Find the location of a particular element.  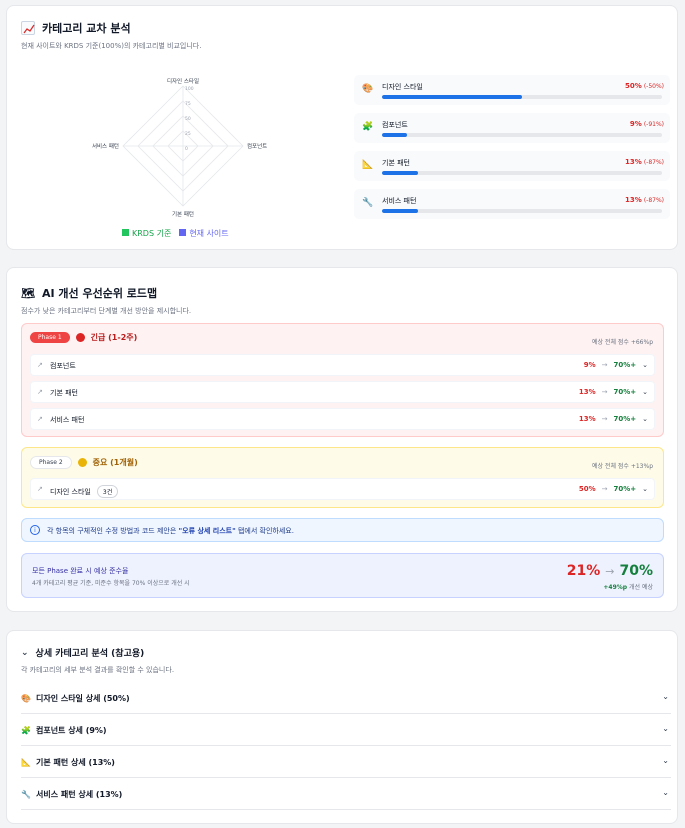

category-score-row: 🎨 디자인 스타일 50% (-50%) is located at coordinates (512, 90).